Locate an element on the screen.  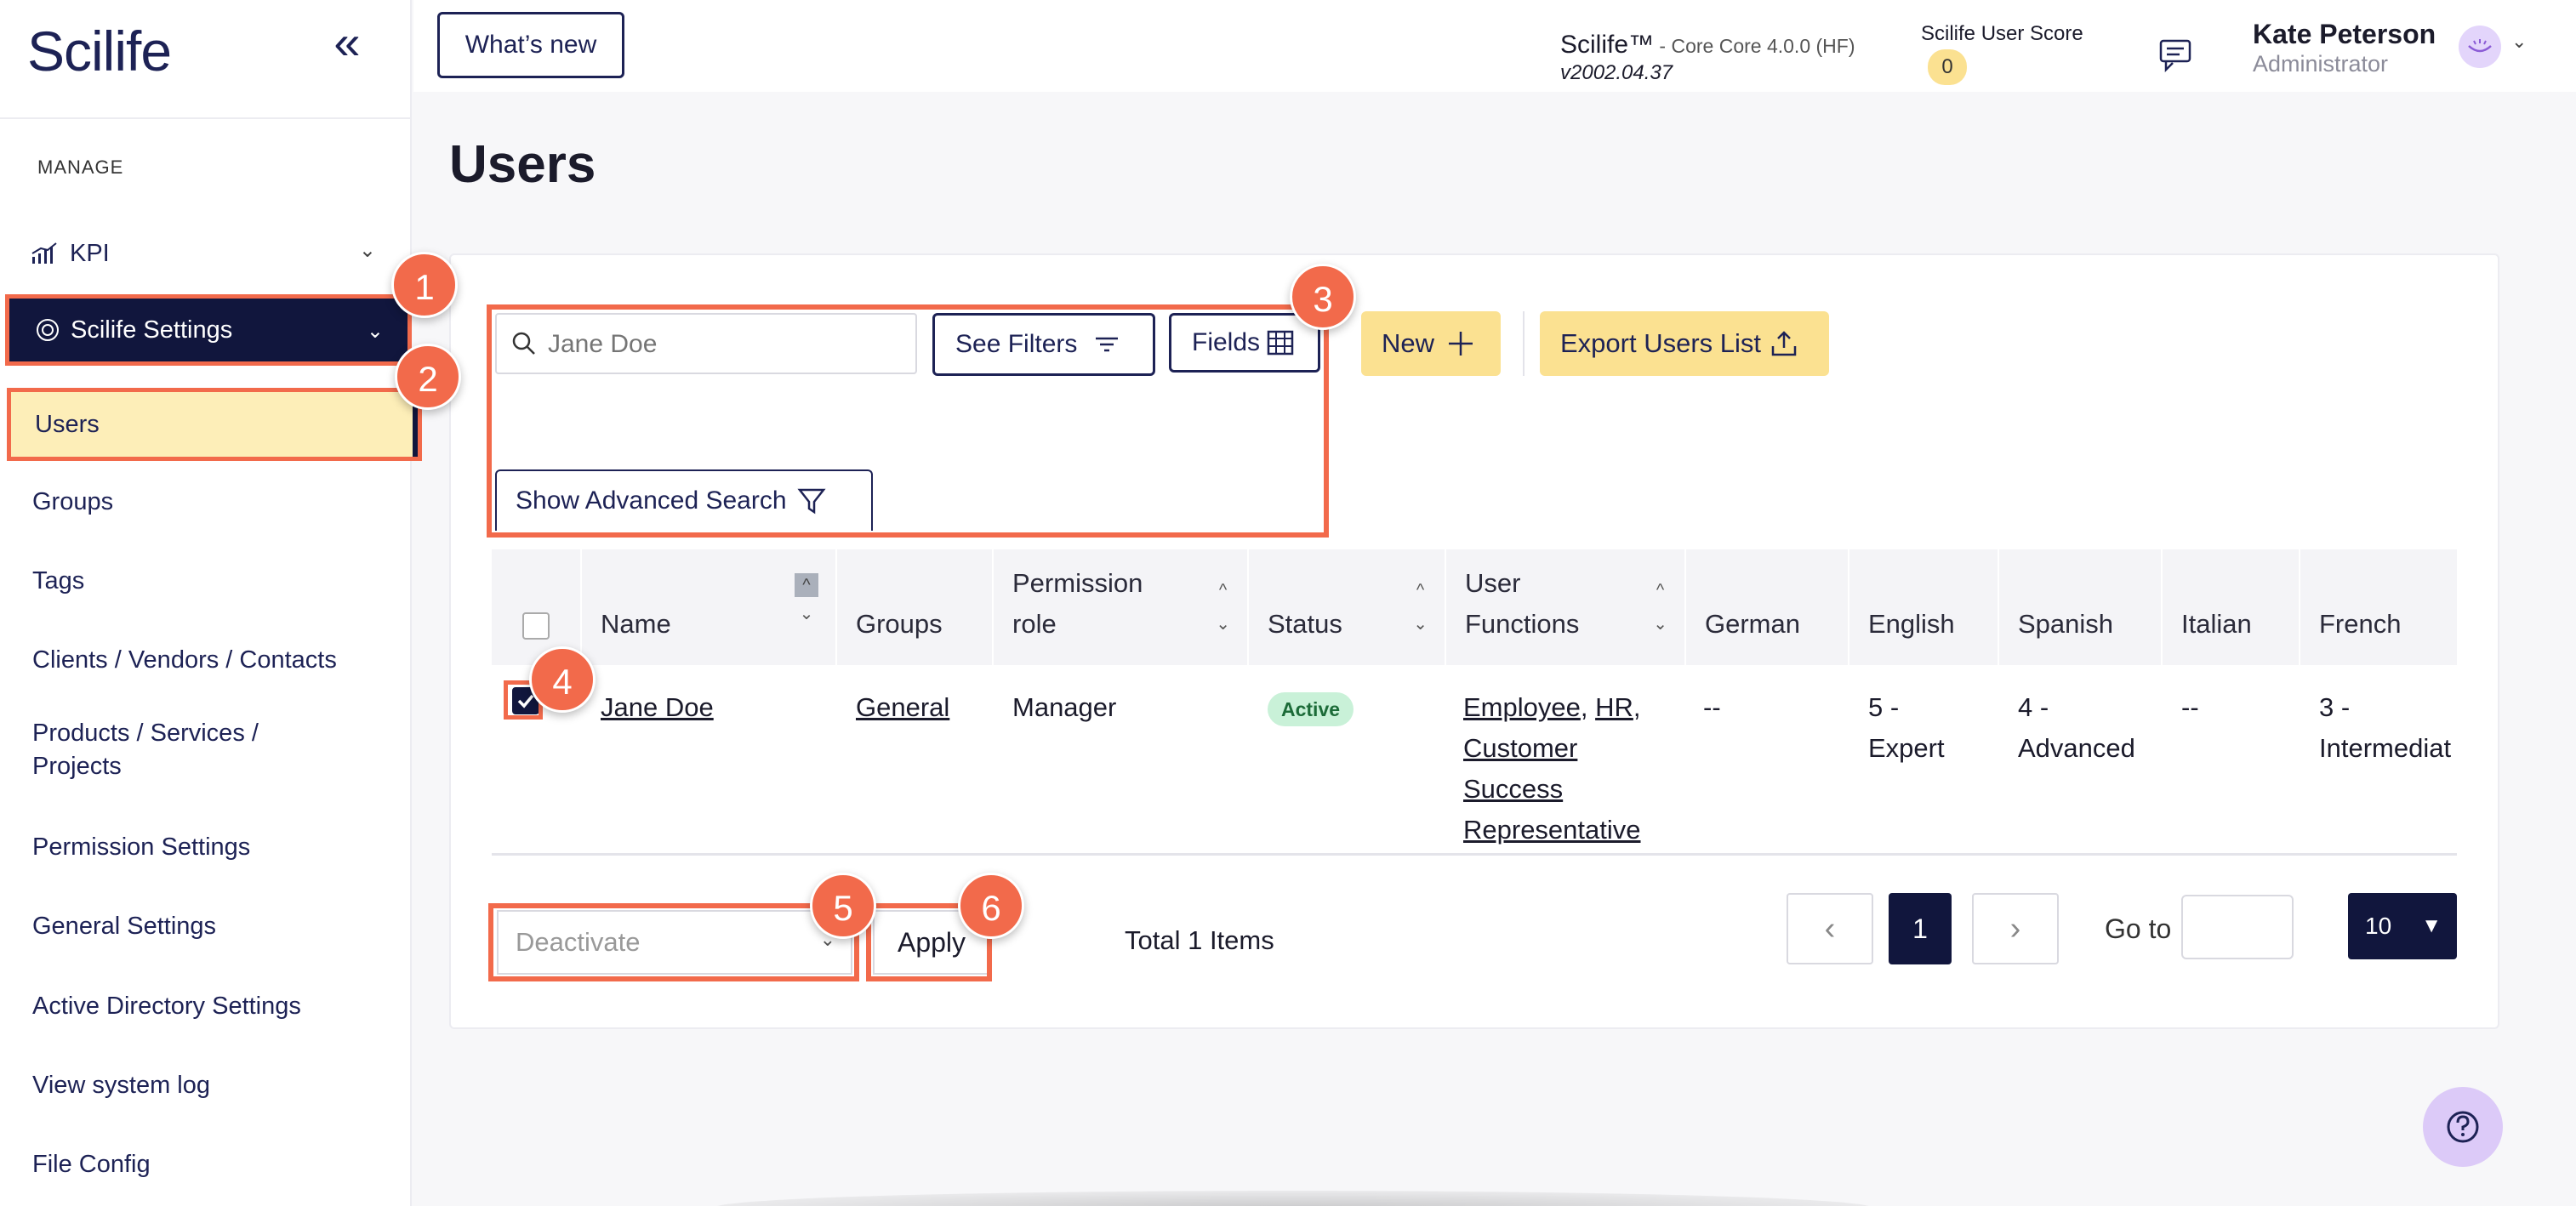
callout-badge: 1 is located at coordinates (424, 285).